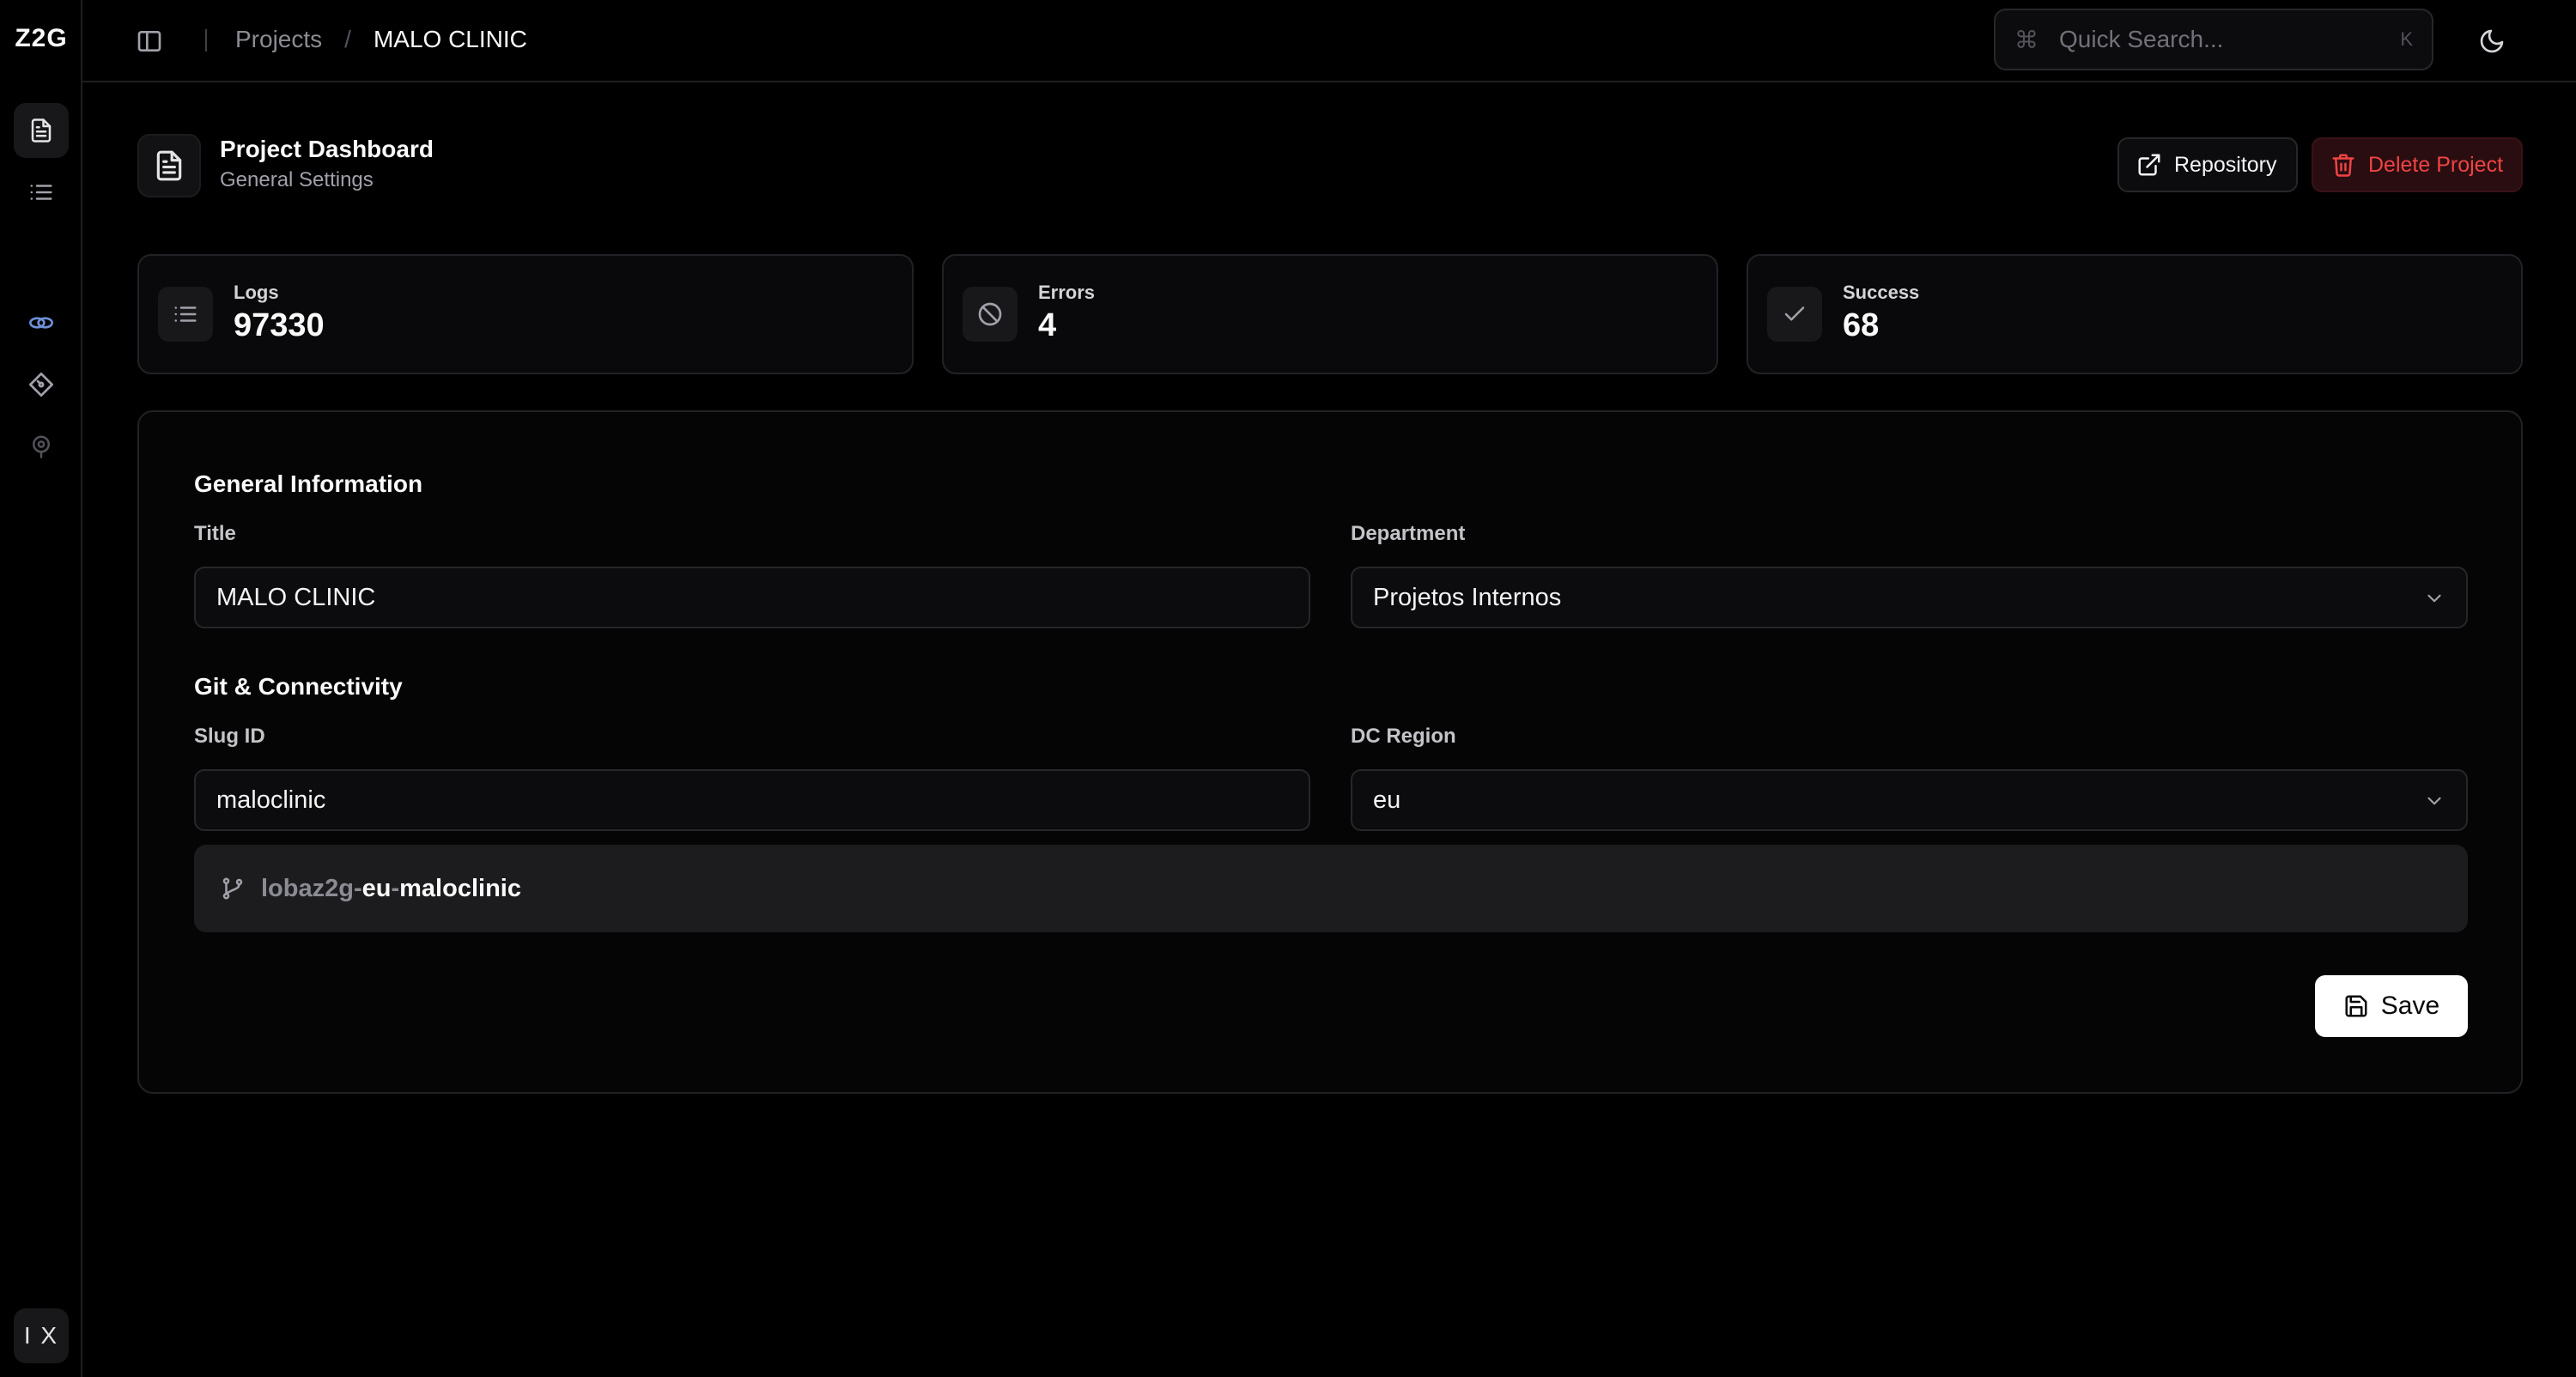 The height and width of the screenshot is (1377, 2576). I want to click on project-icon-tile, so click(169, 166).